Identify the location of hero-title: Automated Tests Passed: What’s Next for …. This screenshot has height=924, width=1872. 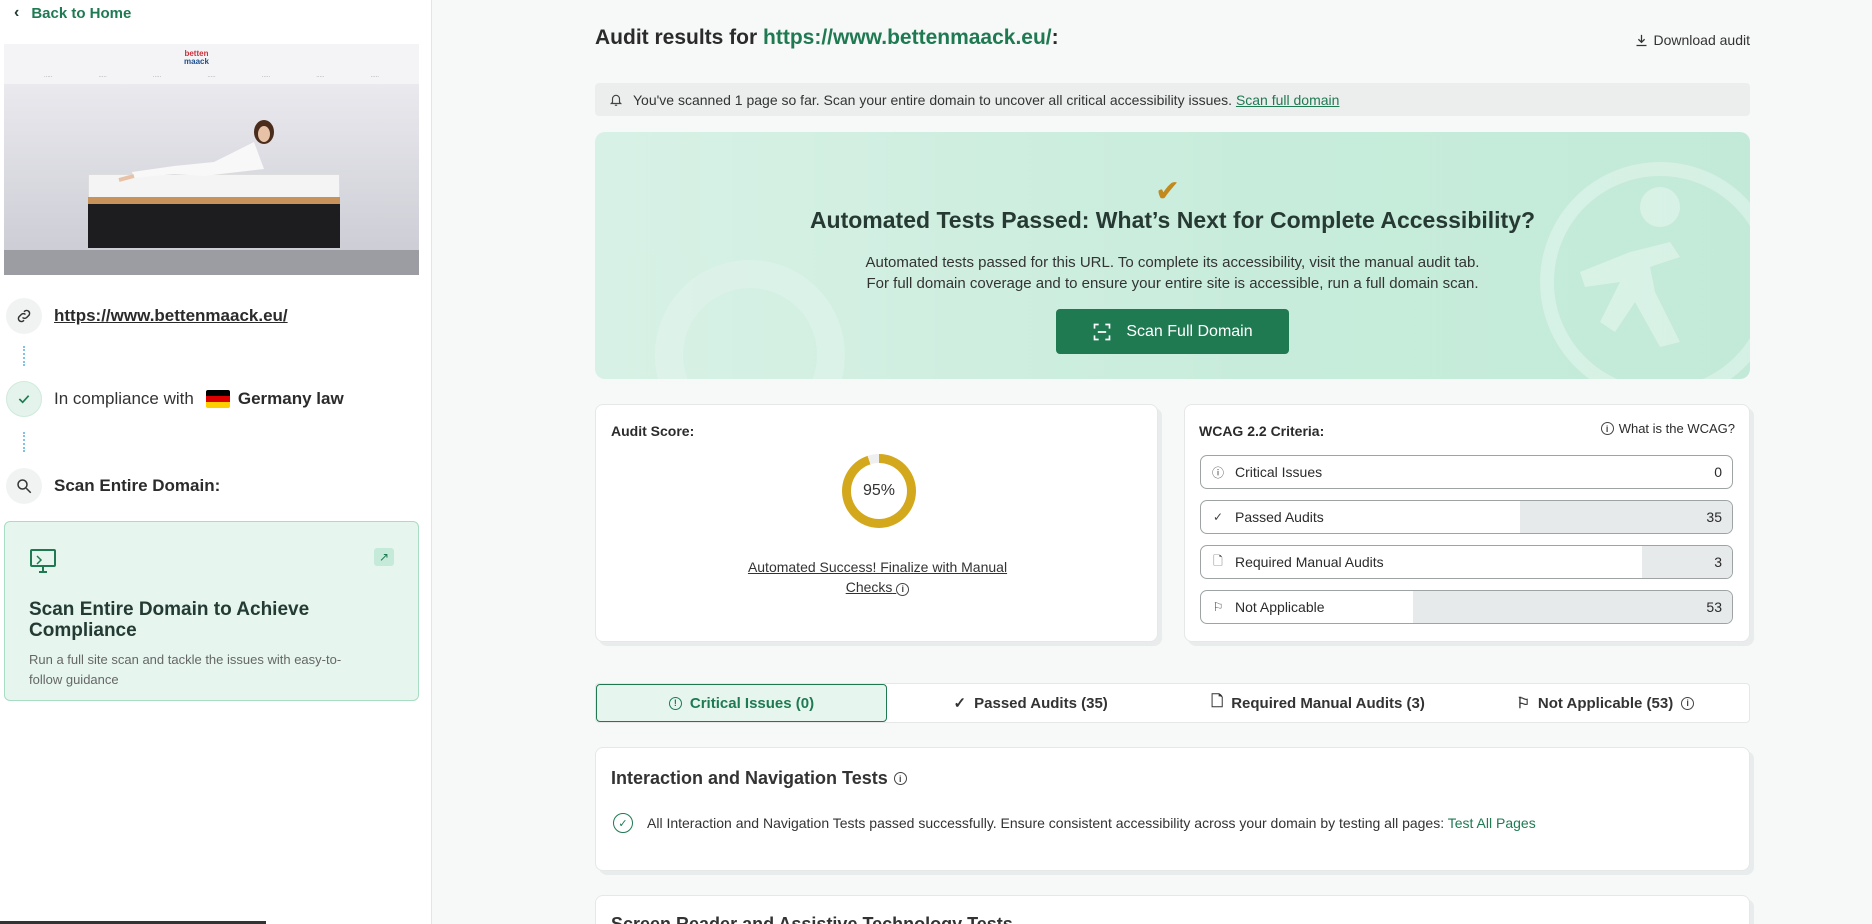
(1172, 220).